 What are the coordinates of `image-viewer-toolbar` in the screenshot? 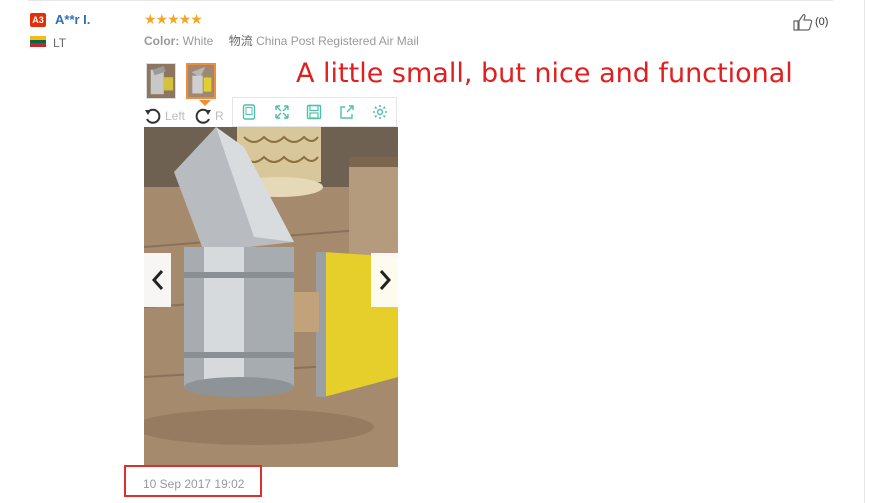 It's located at (314, 112).